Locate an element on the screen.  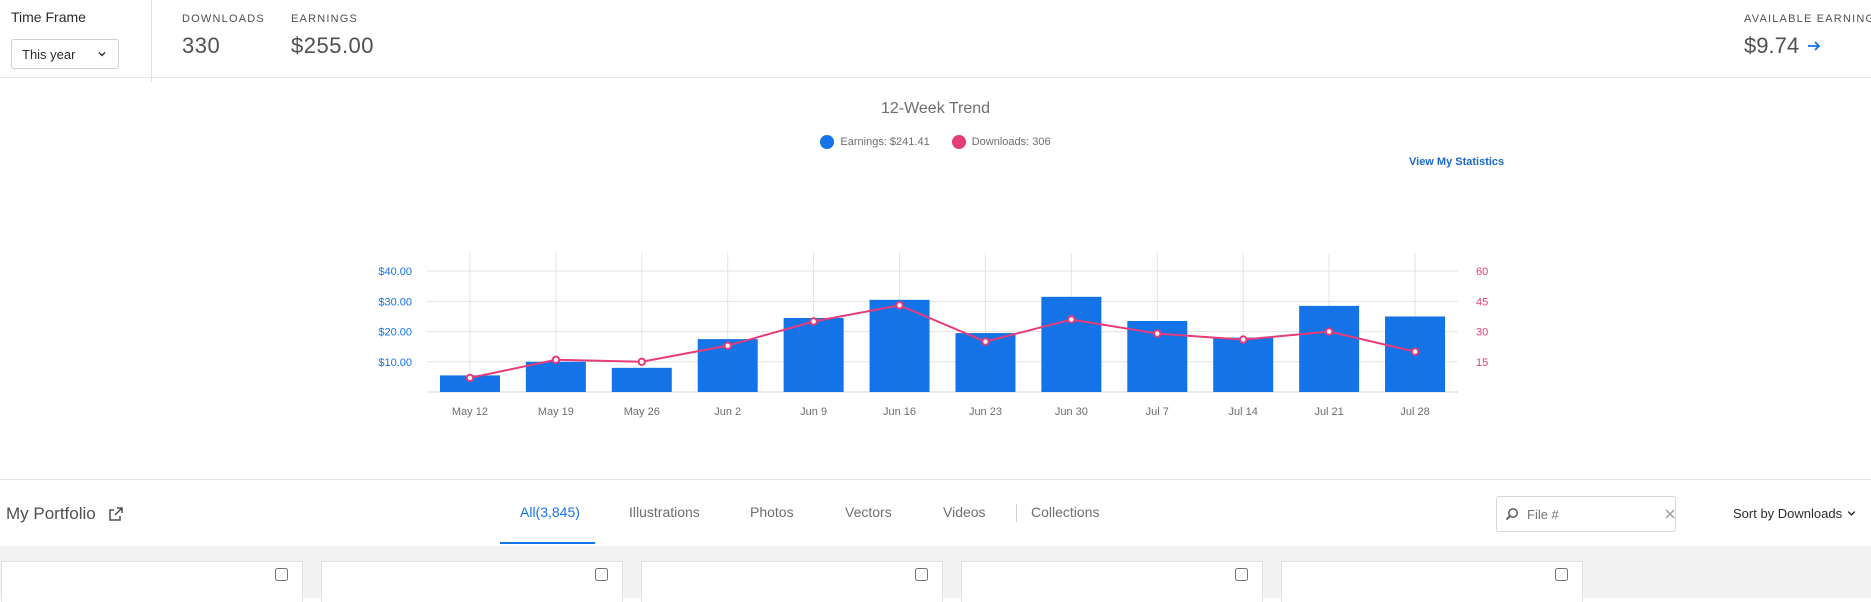
y-right-tick-label: 30 is located at coordinates (1482, 333).